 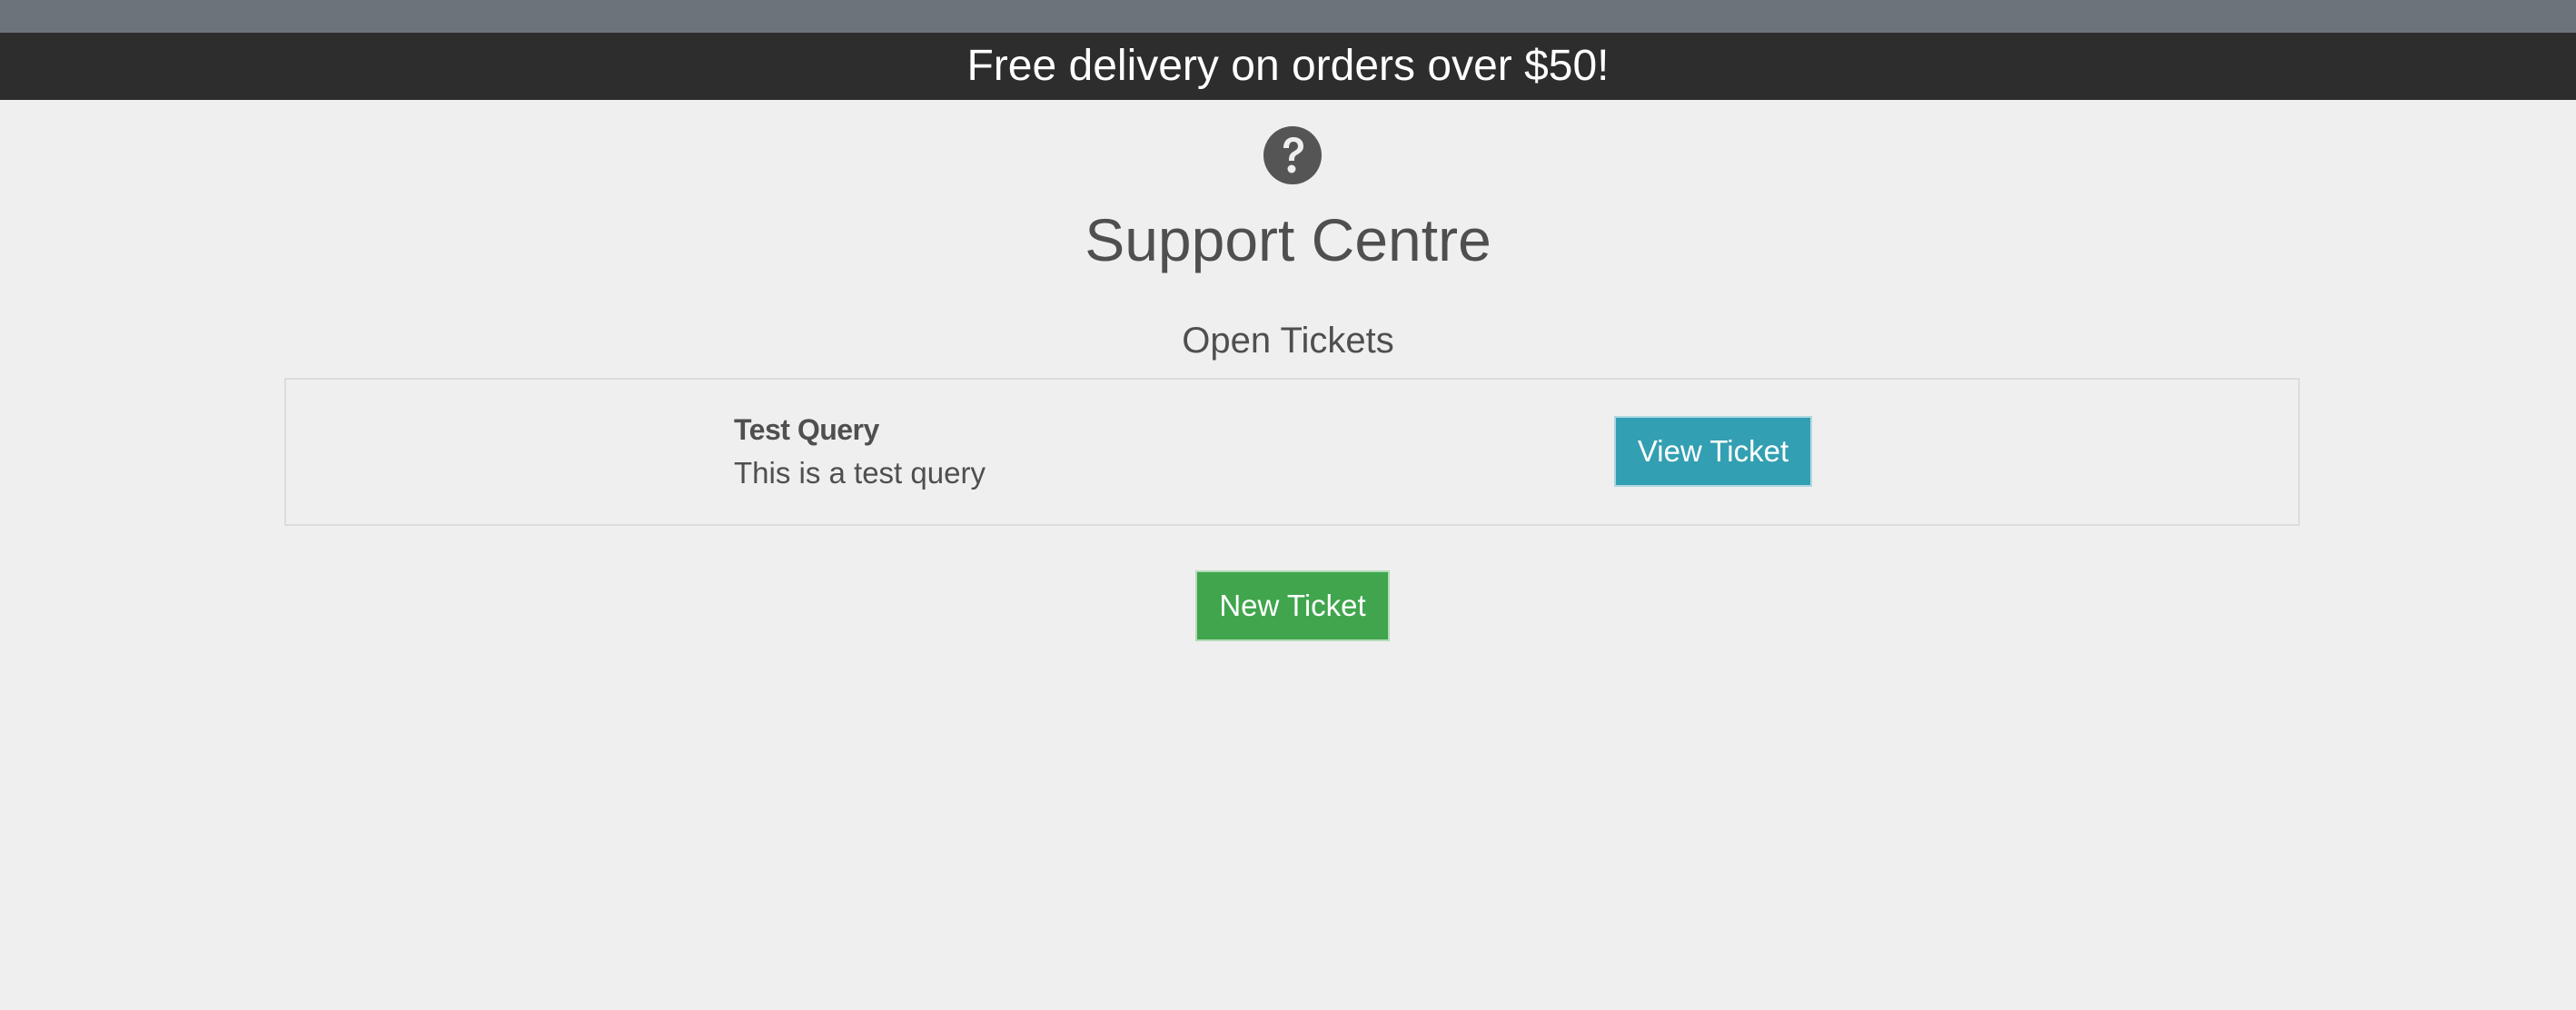 What do you see at coordinates (1288, 240) in the screenshot?
I see `page-title: Support Centre` at bounding box center [1288, 240].